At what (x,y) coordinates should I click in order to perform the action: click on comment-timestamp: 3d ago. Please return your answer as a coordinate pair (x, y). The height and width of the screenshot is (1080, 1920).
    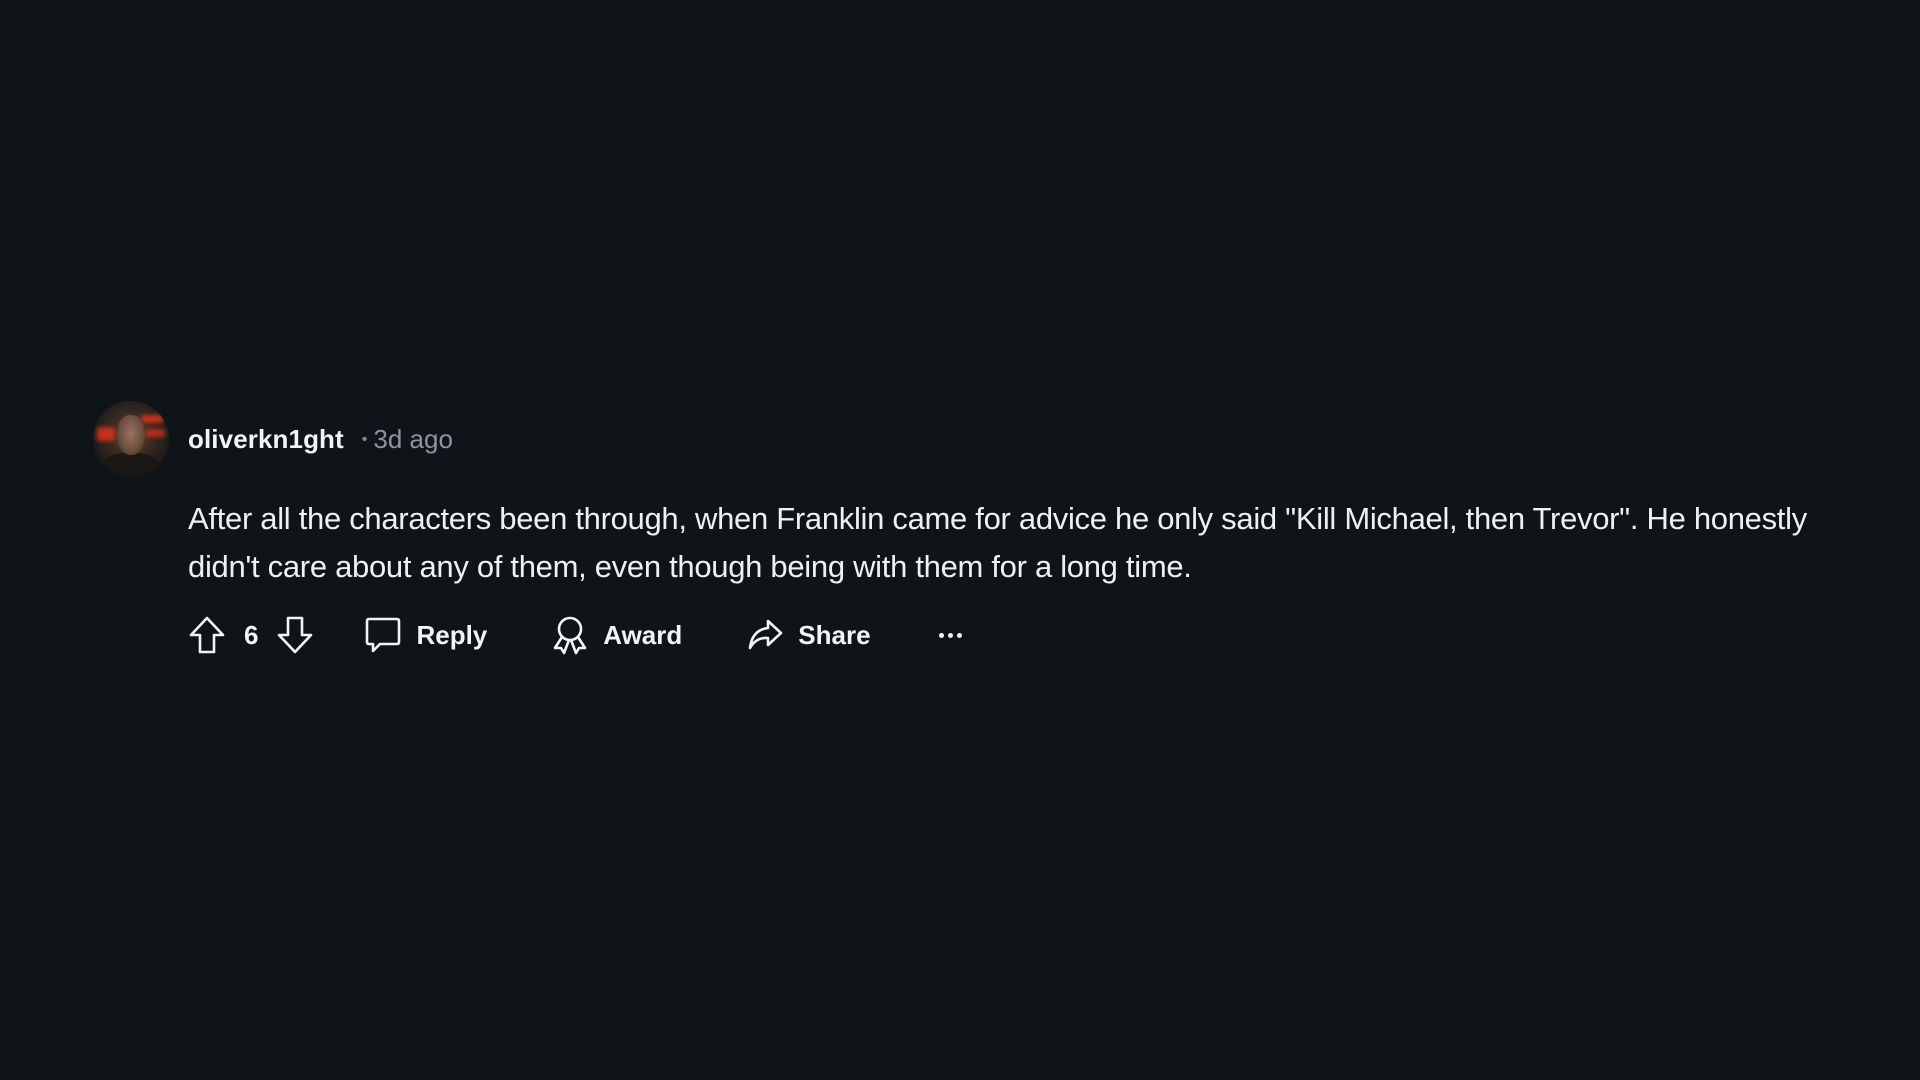
    Looking at the image, I should click on (413, 439).